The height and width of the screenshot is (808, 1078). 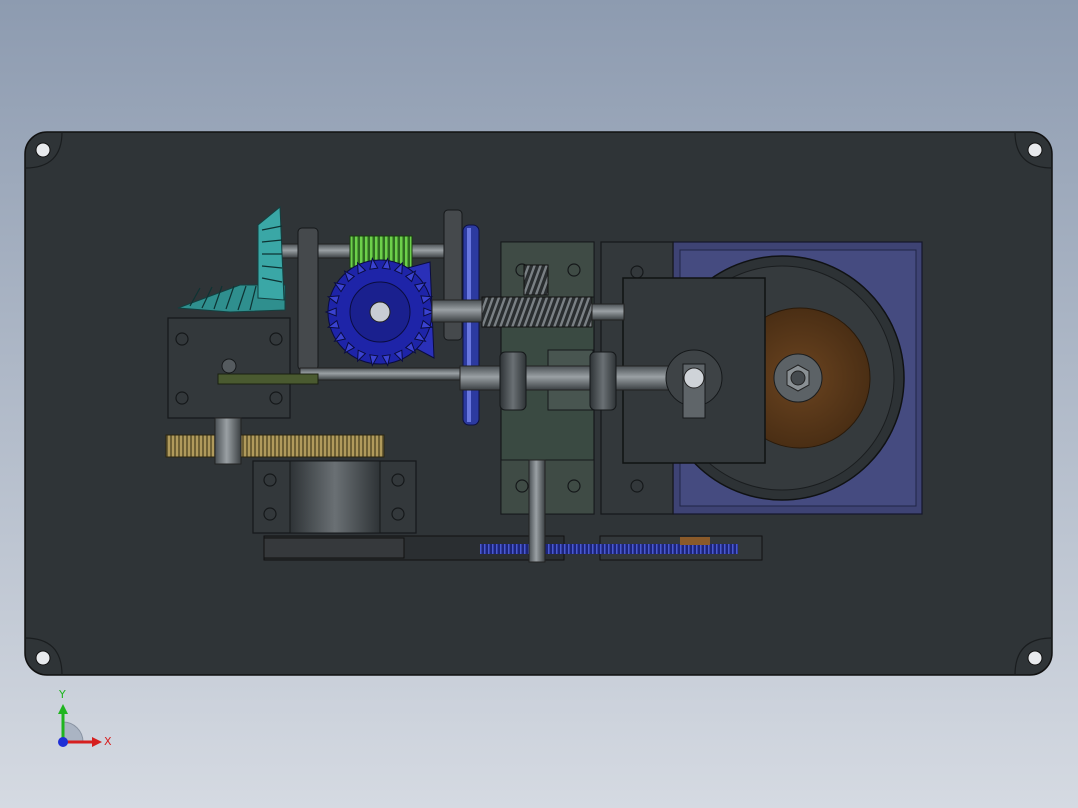 I want to click on vertical-shaft-center, so click(x=537, y=511).